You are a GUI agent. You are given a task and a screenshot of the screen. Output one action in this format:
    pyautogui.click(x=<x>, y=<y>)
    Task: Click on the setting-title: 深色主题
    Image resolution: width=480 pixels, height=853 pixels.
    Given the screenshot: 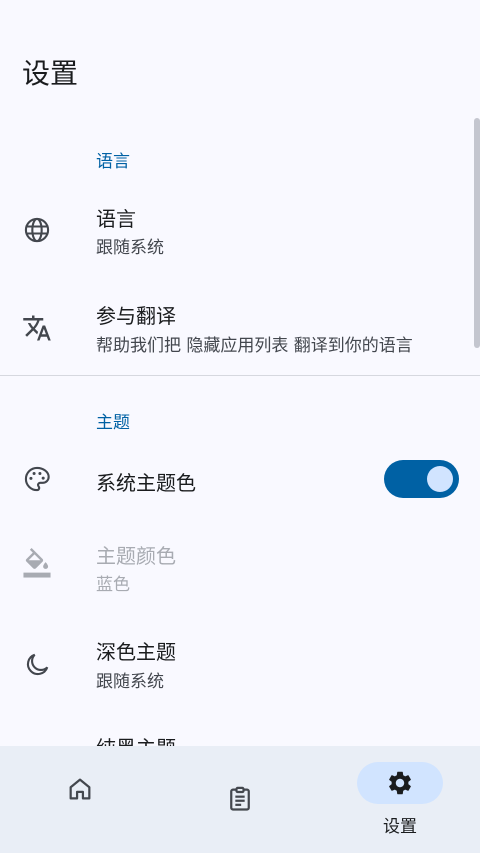 What is the action you would take?
    pyautogui.click(x=136, y=652)
    